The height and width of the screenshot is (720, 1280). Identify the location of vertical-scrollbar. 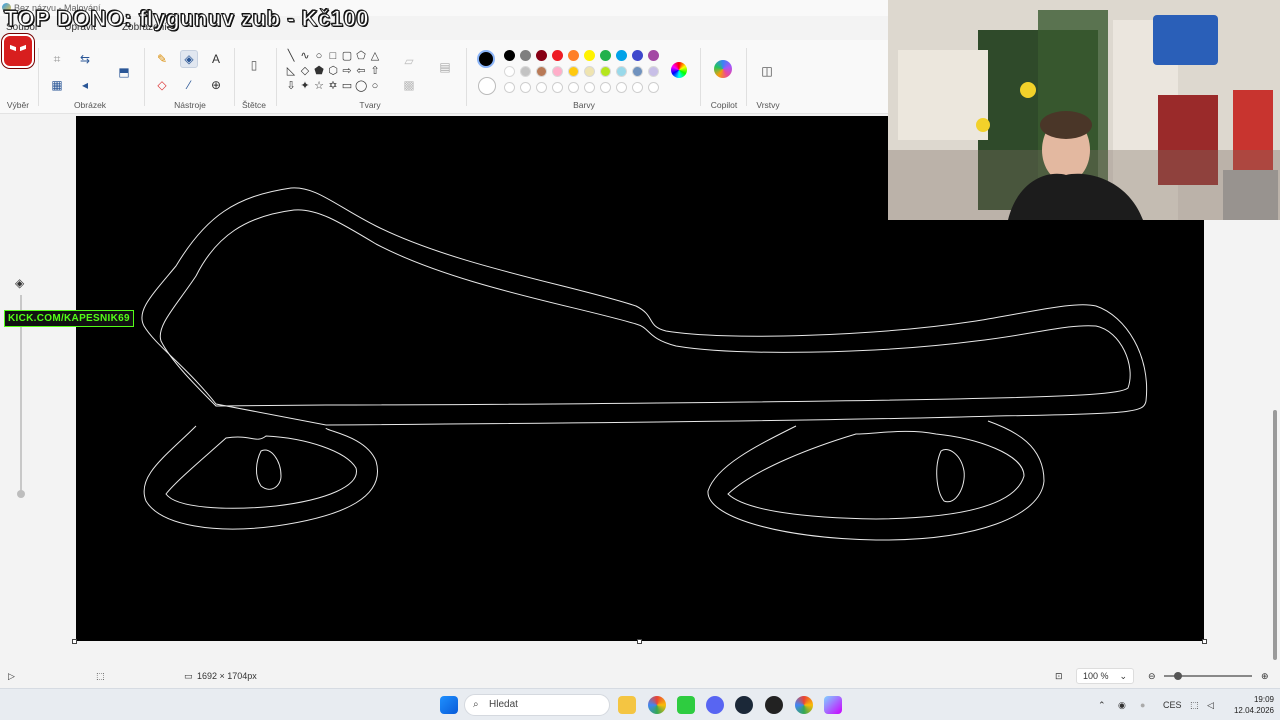
(1275, 535).